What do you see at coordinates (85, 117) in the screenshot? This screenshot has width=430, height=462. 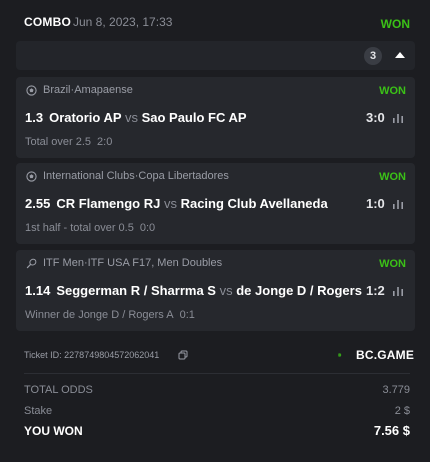 I see `home-team: Oratorio AP` at bounding box center [85, 117].